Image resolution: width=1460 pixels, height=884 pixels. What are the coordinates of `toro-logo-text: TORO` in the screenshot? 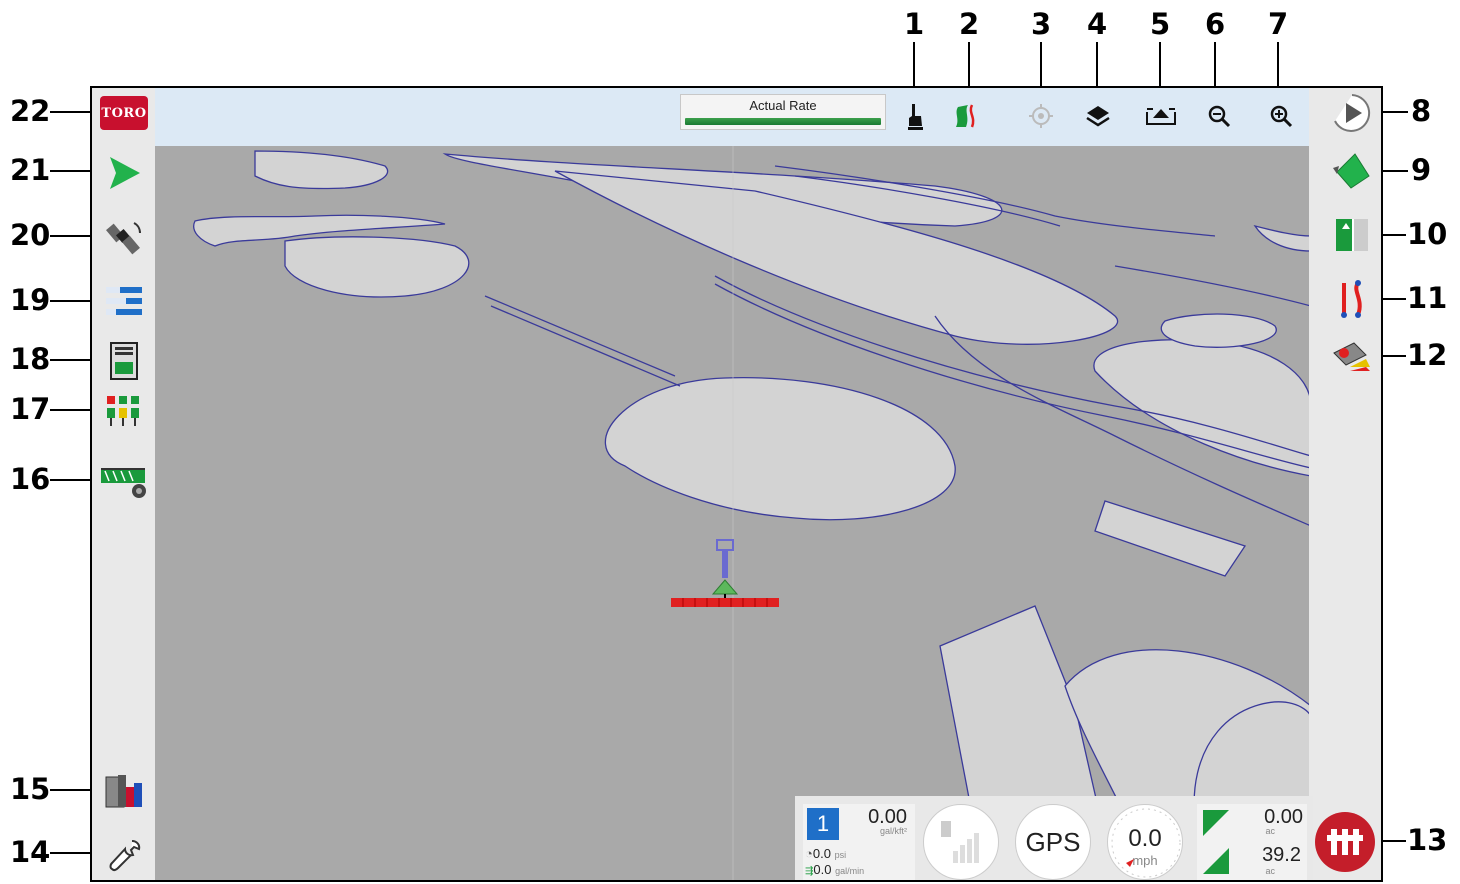 It's located at (124, 113).